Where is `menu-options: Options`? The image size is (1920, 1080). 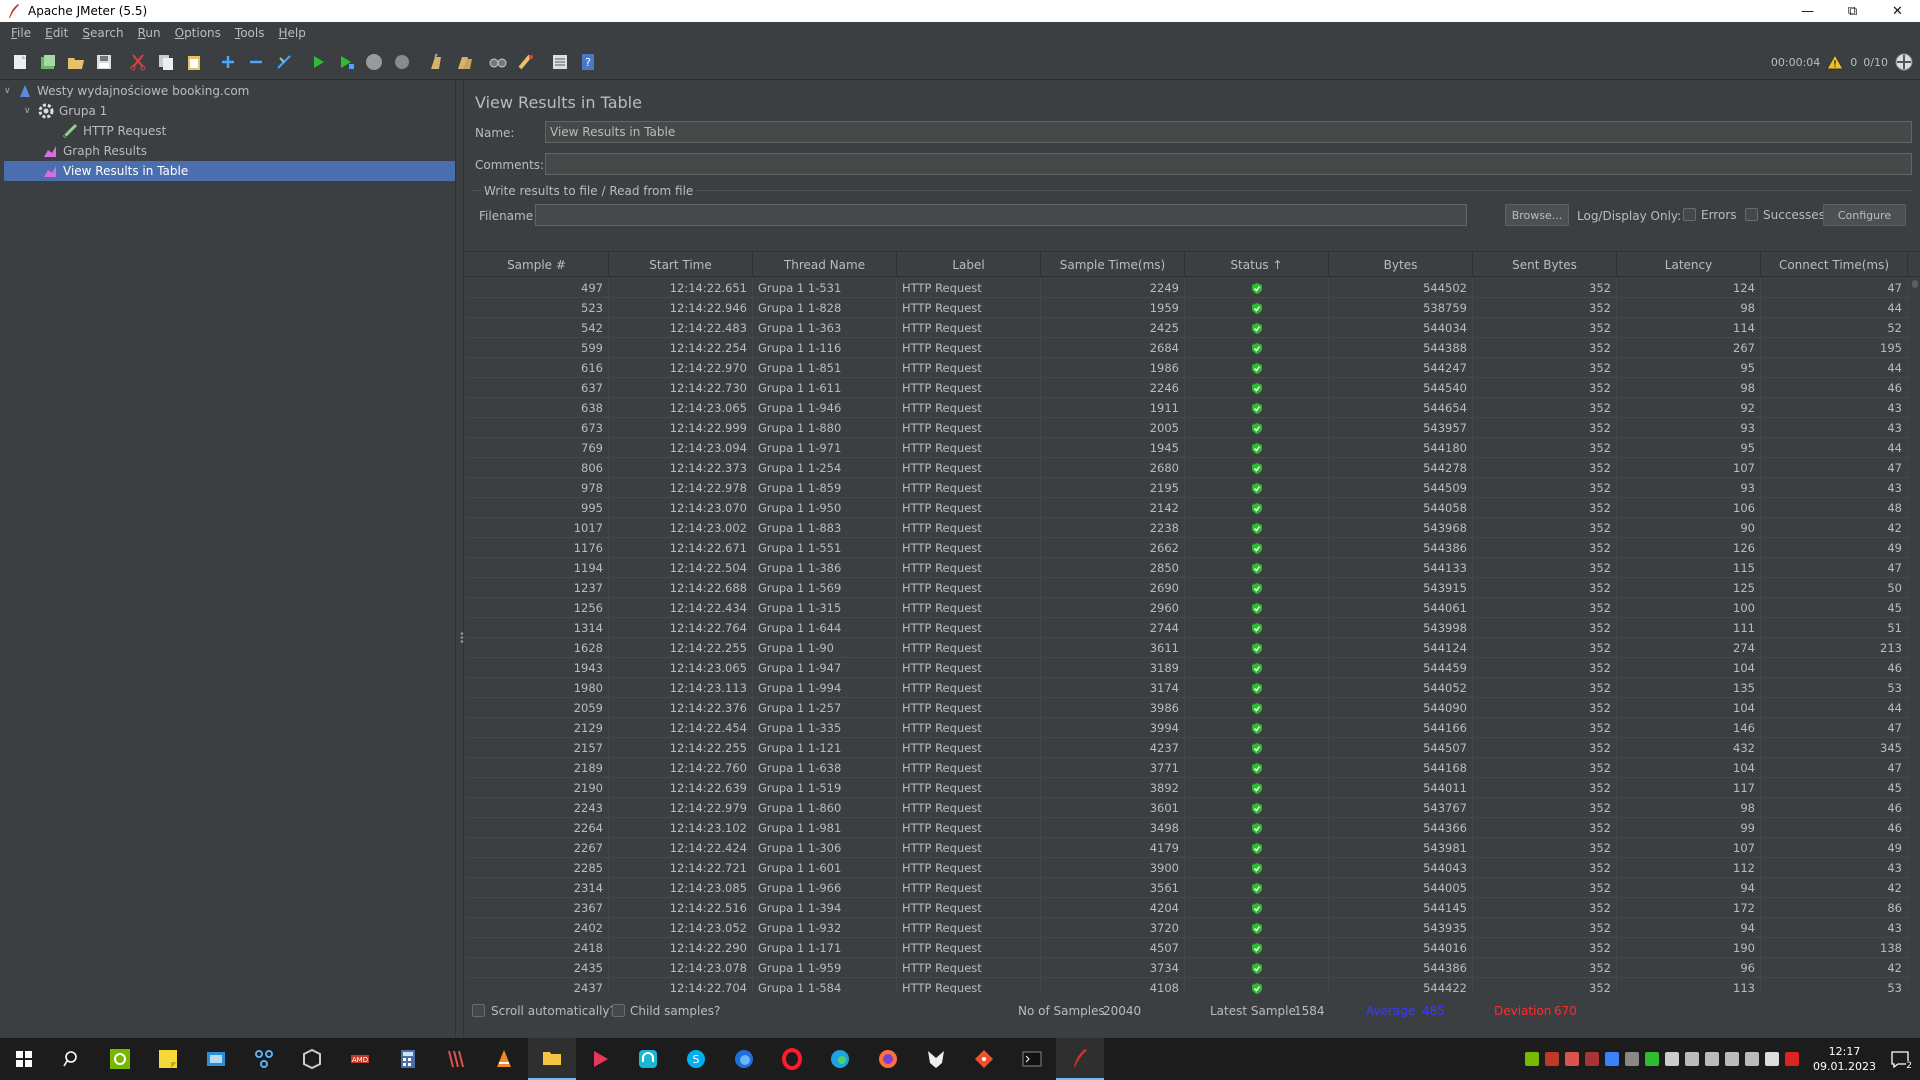 menu-options: Options is located at coordinates (198, 33).